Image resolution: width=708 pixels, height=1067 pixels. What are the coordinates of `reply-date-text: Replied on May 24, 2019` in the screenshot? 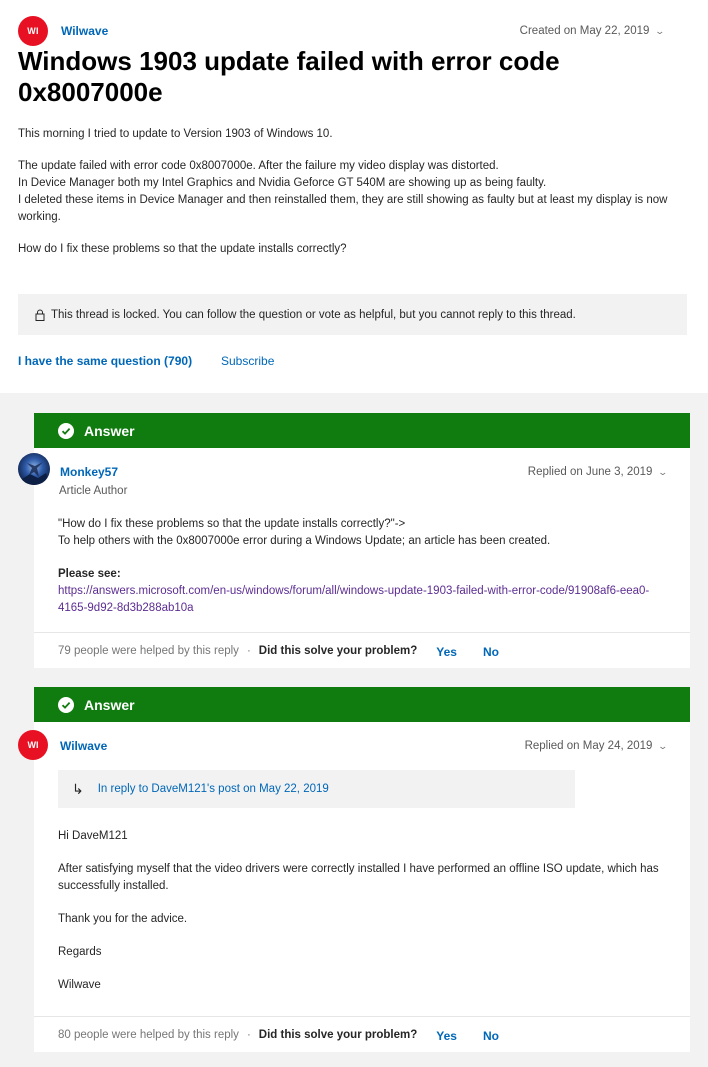 It's located at (588, 746).